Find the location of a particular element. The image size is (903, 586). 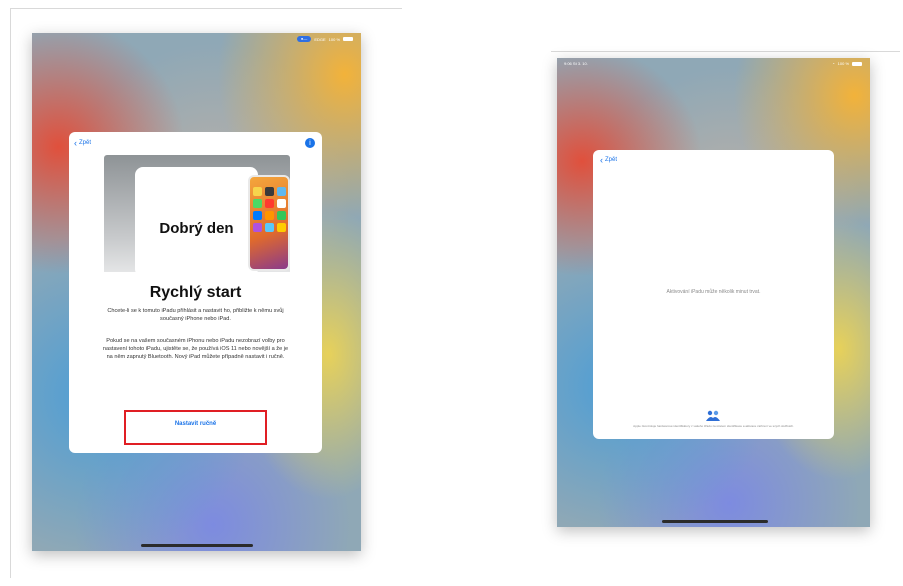

hero-ipad-panel: Dobrý den is located at coordinates (196, 219).